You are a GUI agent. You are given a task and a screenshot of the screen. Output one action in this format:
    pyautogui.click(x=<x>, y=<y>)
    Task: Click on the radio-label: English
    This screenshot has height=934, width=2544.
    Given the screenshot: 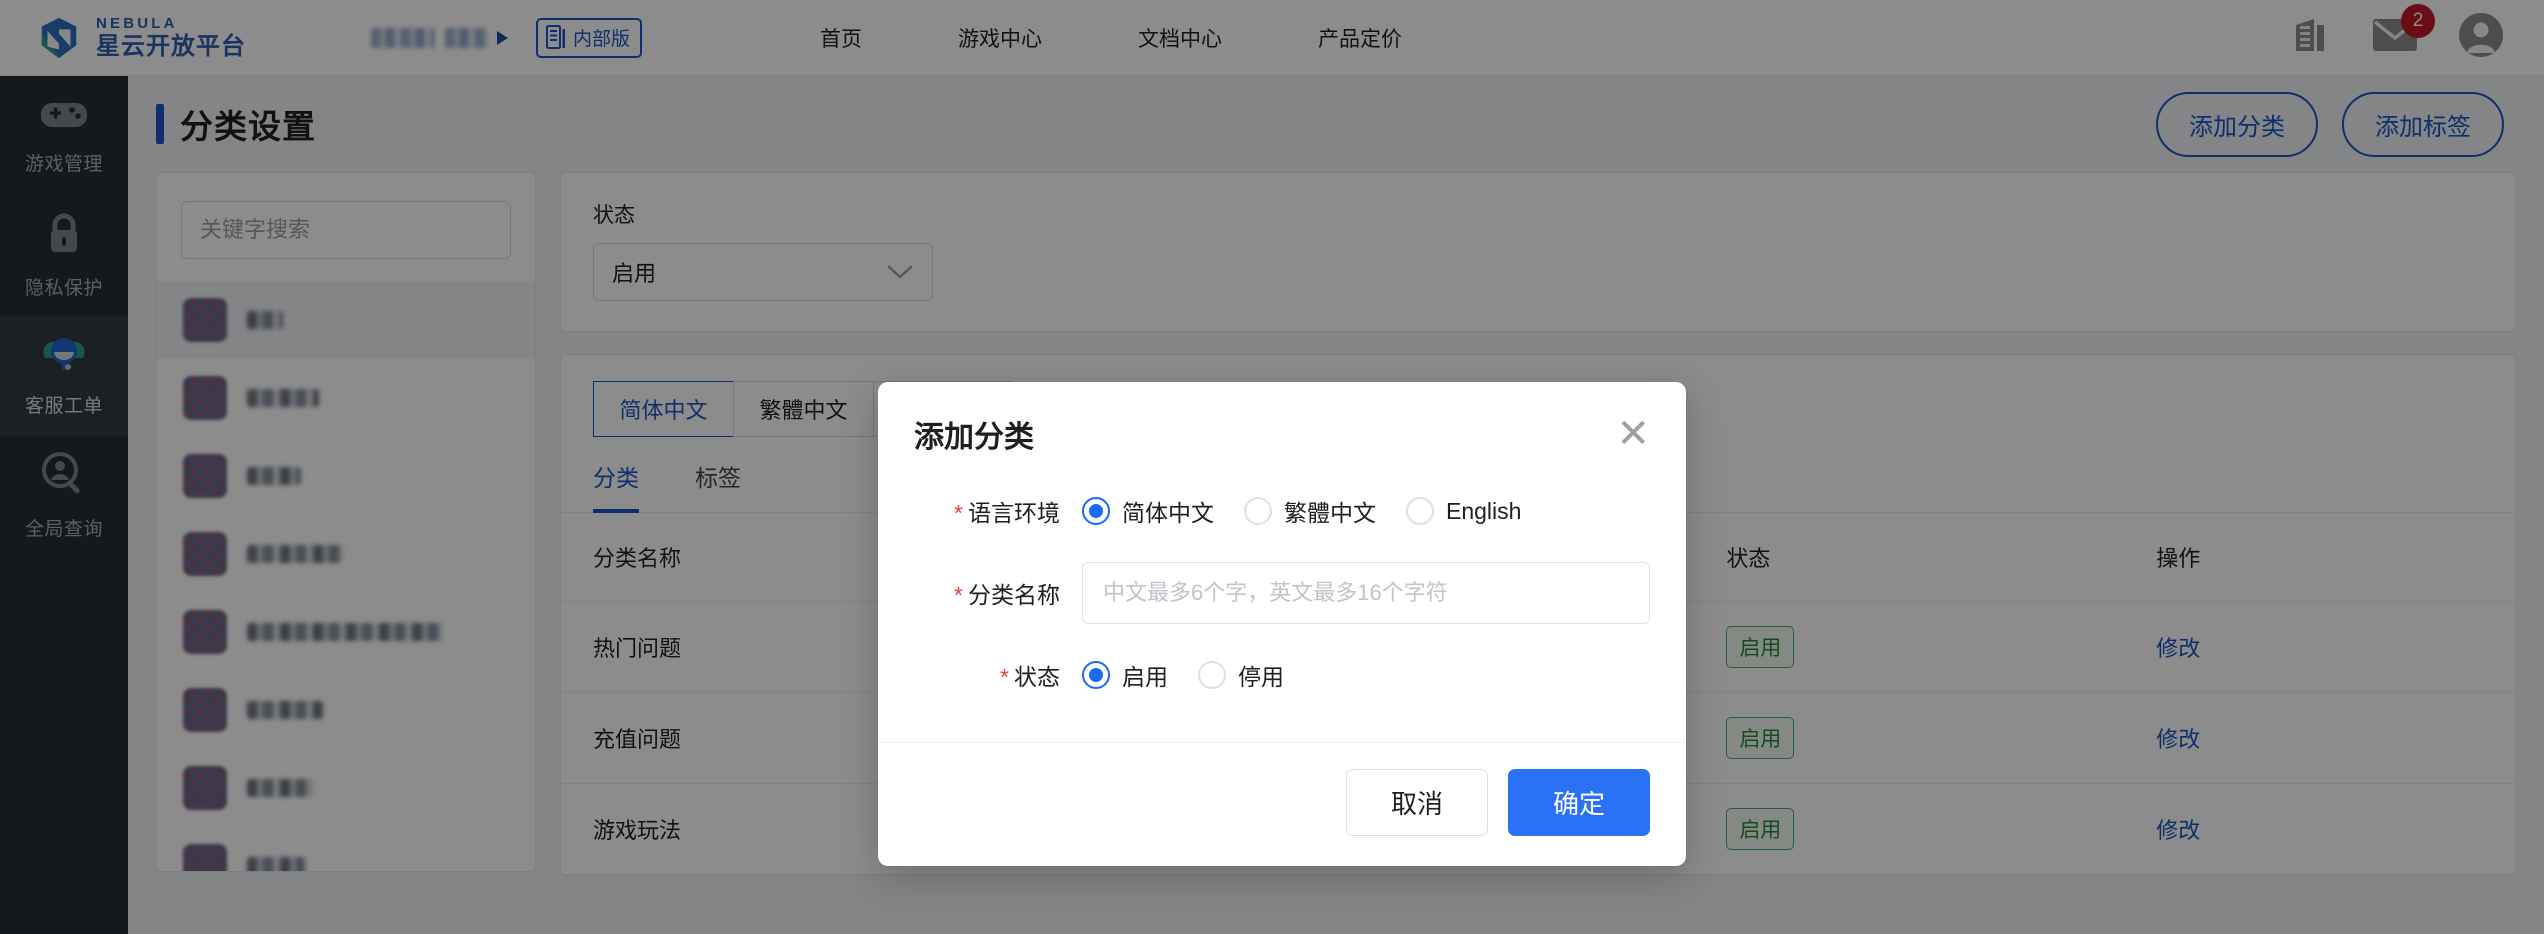 What is the action you would take?
    pyautogui.click(x=1484, y=510)
    